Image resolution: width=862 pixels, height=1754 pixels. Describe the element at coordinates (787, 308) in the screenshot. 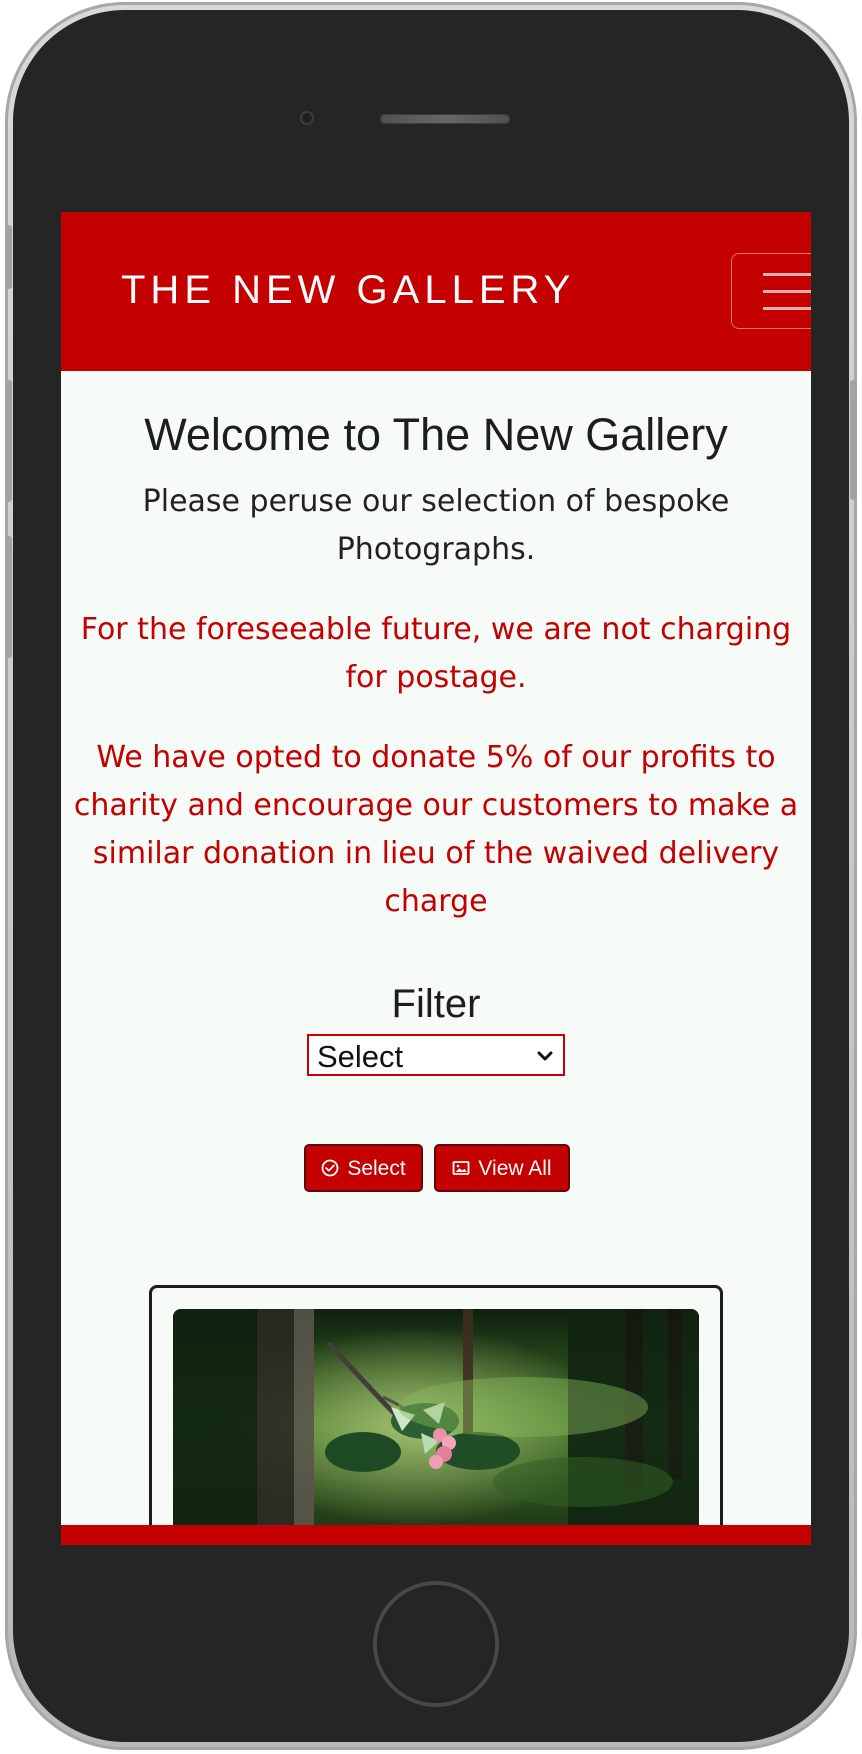

I see `hamburger-line-bottom` at that location.